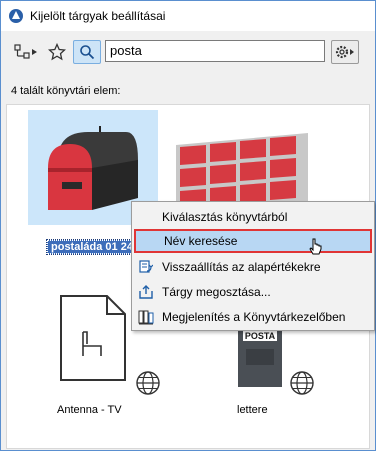 This screenshot has width=376, height=451. I want to click on item-label-selected: postaláda 01 24, so click(92, 247).